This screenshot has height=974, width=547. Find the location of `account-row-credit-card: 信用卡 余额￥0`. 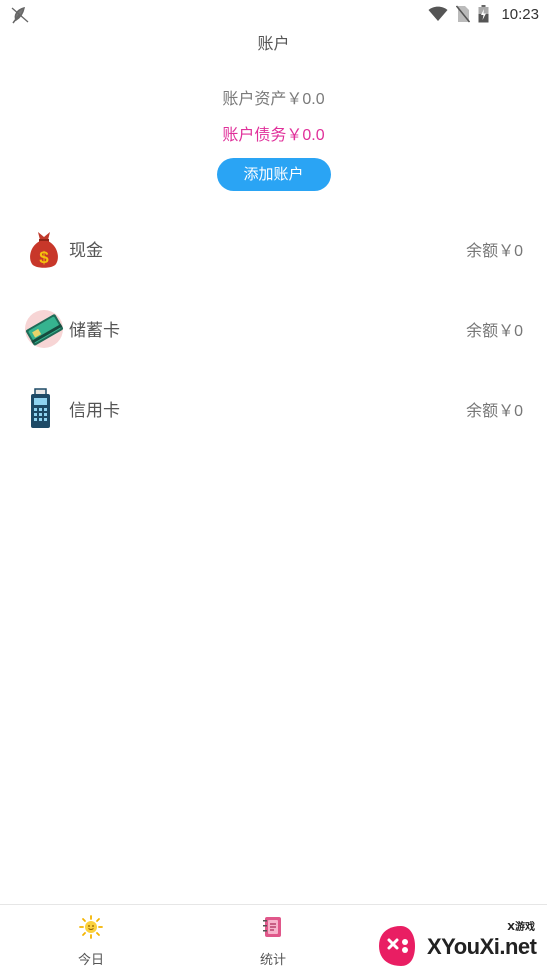

account-row-credit-card: 信用卡 余额￥0 is located at coordinates (273, 410).